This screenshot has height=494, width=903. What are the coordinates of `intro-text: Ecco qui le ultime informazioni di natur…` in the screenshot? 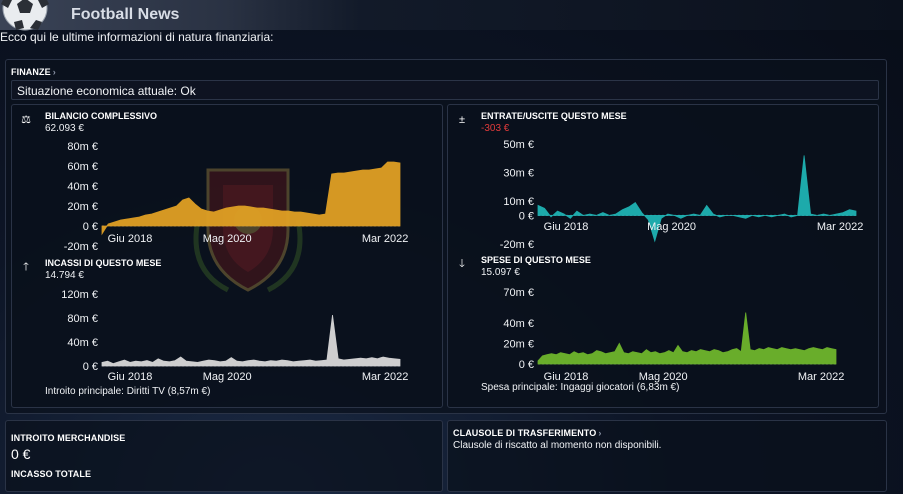 It's located at (137, 37).